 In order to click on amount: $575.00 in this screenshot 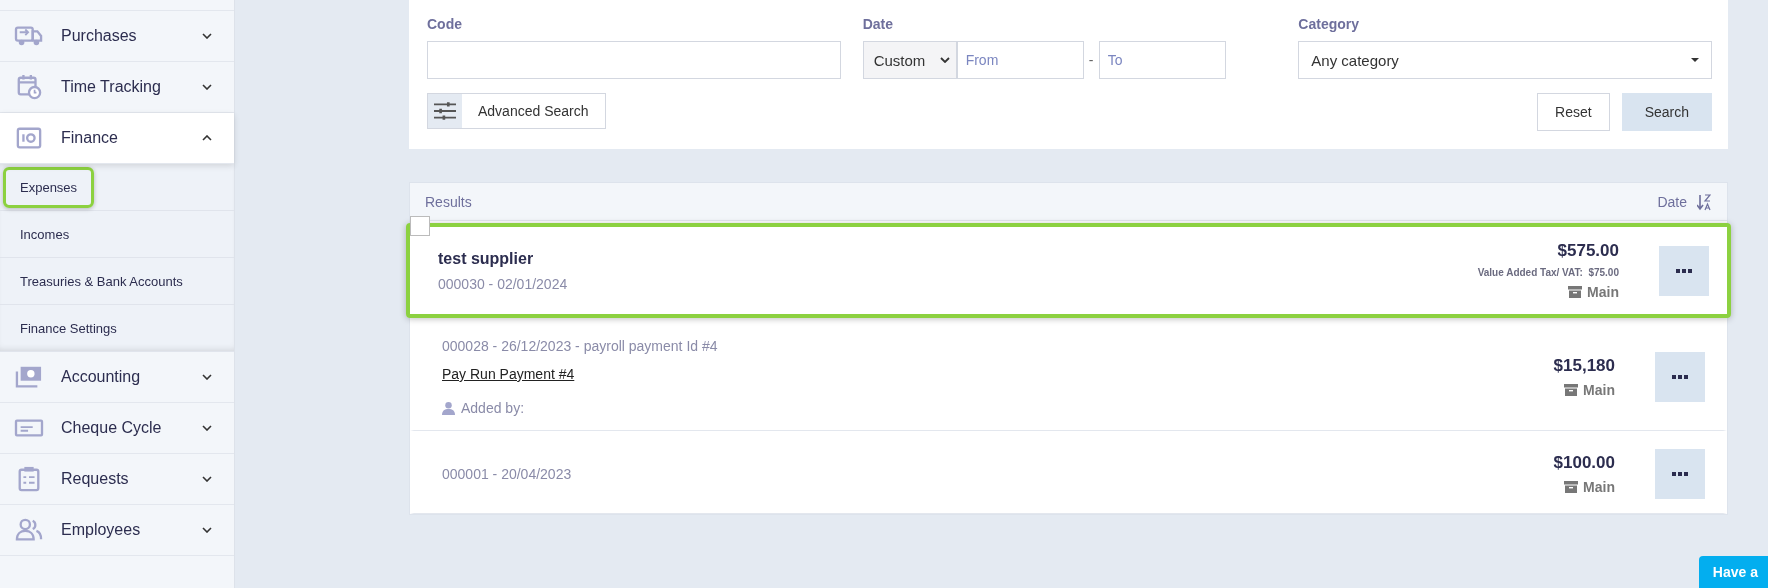, I will do `click(1588, 251)`.